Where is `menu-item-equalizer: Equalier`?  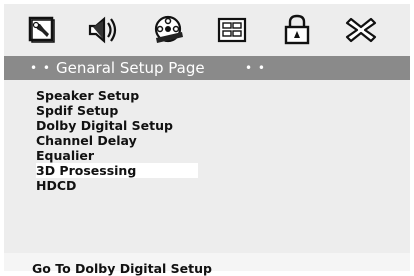
menu-item-equalizer: Equalier is located at coordinates (117, 155).